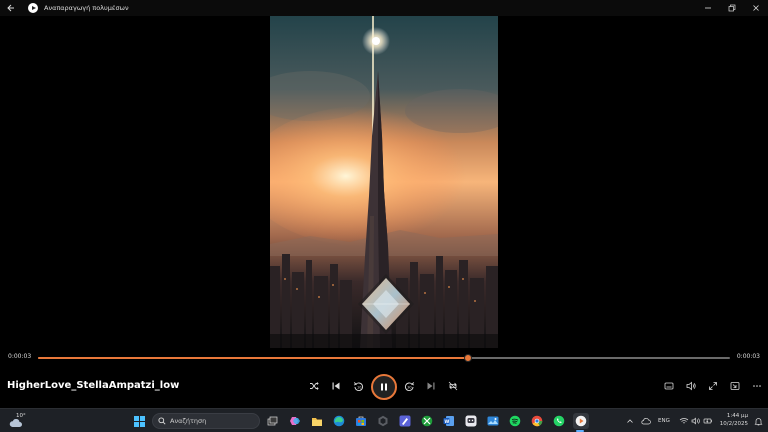 This screenshot has width=768, height=432. I want to click on taskbar-store, so click(361, 421).